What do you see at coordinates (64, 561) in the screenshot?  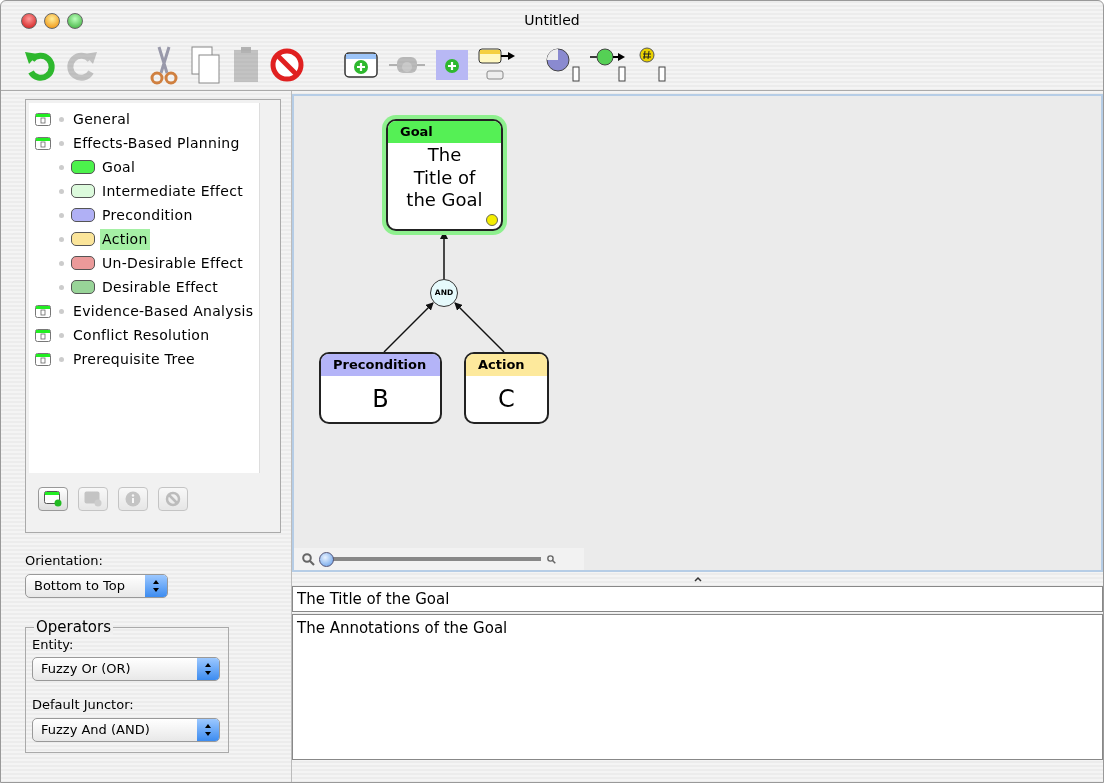 I see `orientation-label: Orientation:` at bounding box center [64, 561].